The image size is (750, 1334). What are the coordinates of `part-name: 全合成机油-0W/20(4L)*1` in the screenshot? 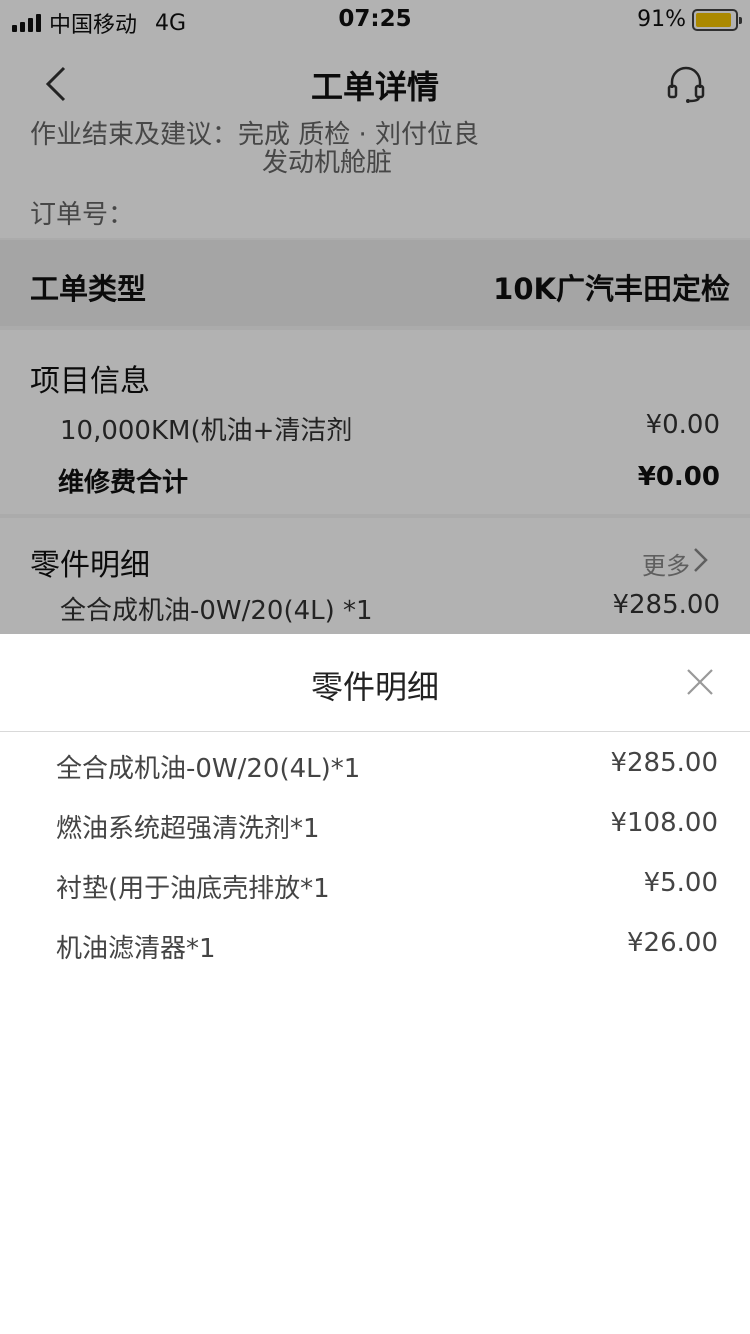 It's located at (208, 769).